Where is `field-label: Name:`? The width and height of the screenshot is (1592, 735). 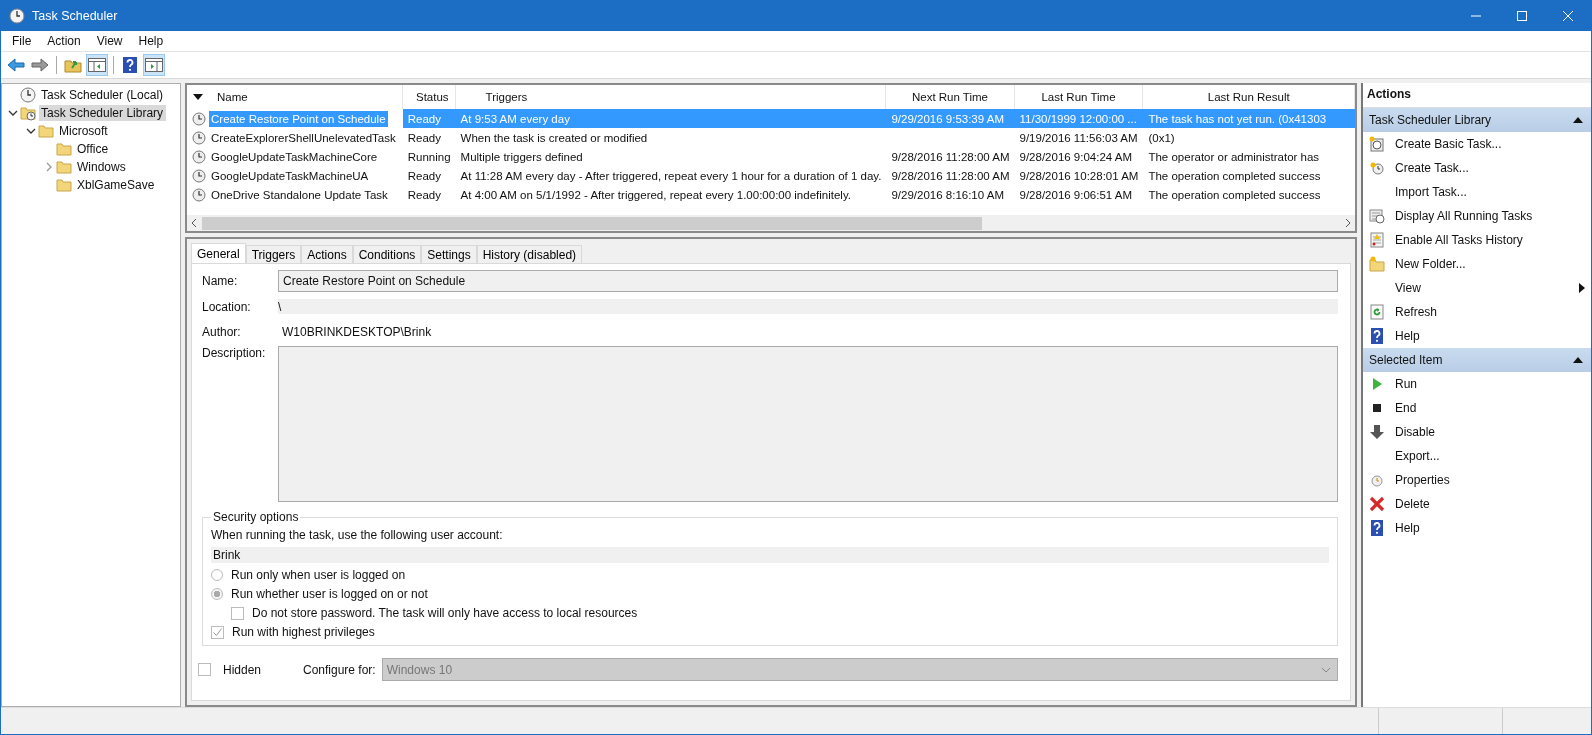
field-label: Name: is located at coordinates (220, 281).